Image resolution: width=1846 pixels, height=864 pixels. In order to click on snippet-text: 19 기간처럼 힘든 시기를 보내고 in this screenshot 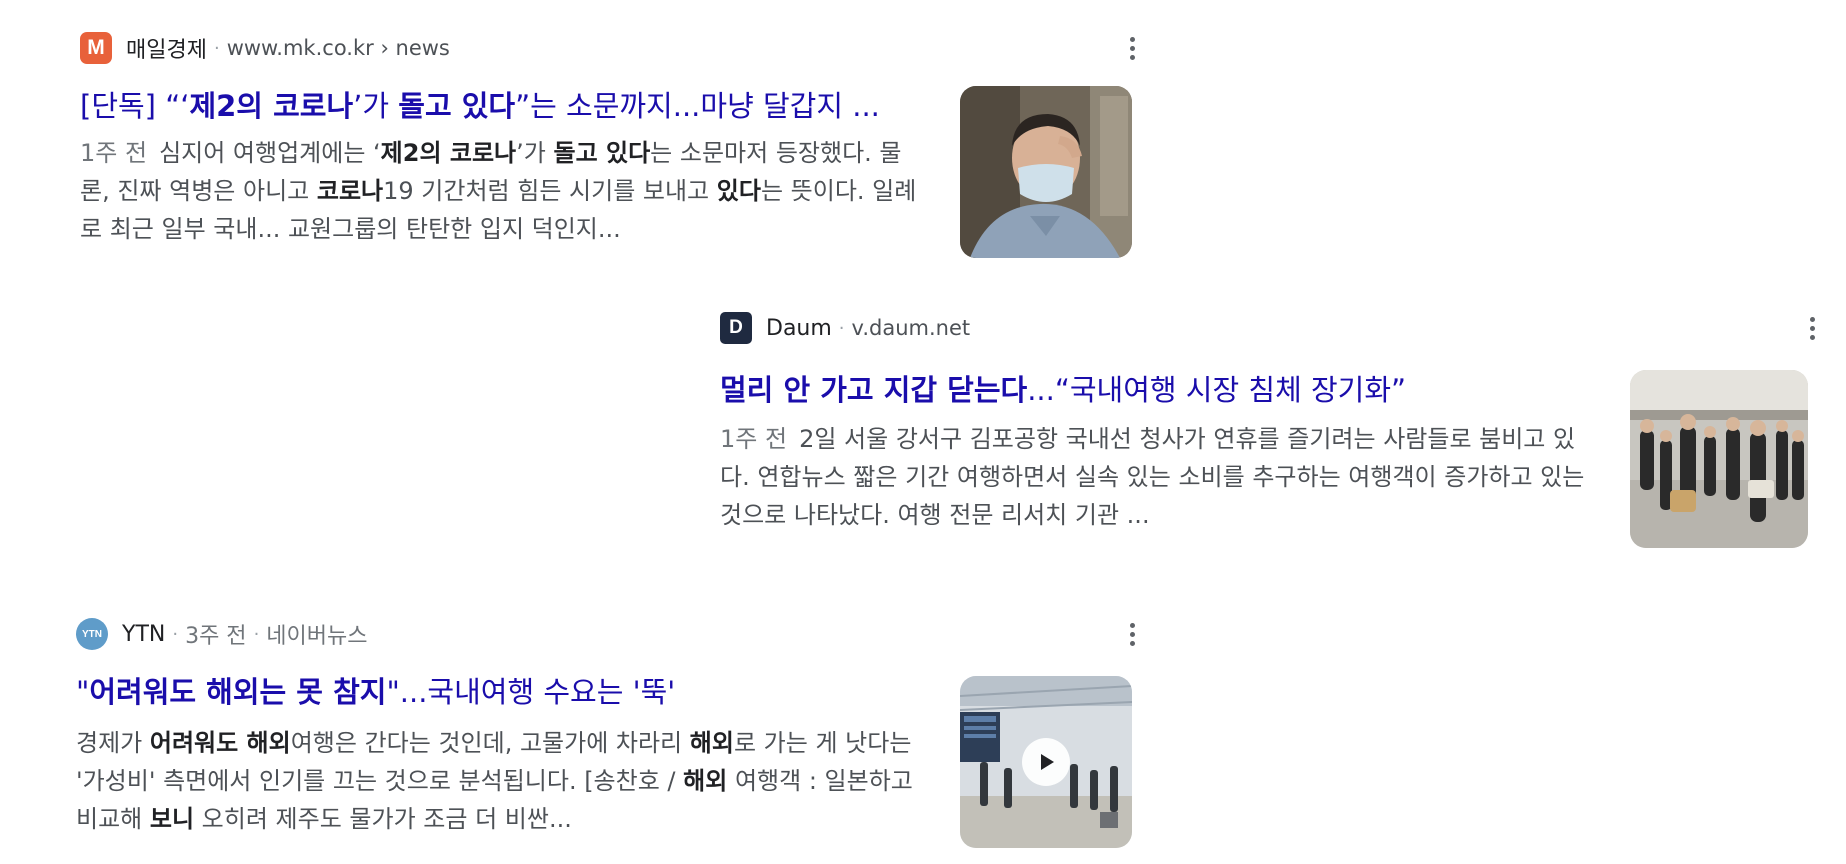, I will do `click(550, 191)`.